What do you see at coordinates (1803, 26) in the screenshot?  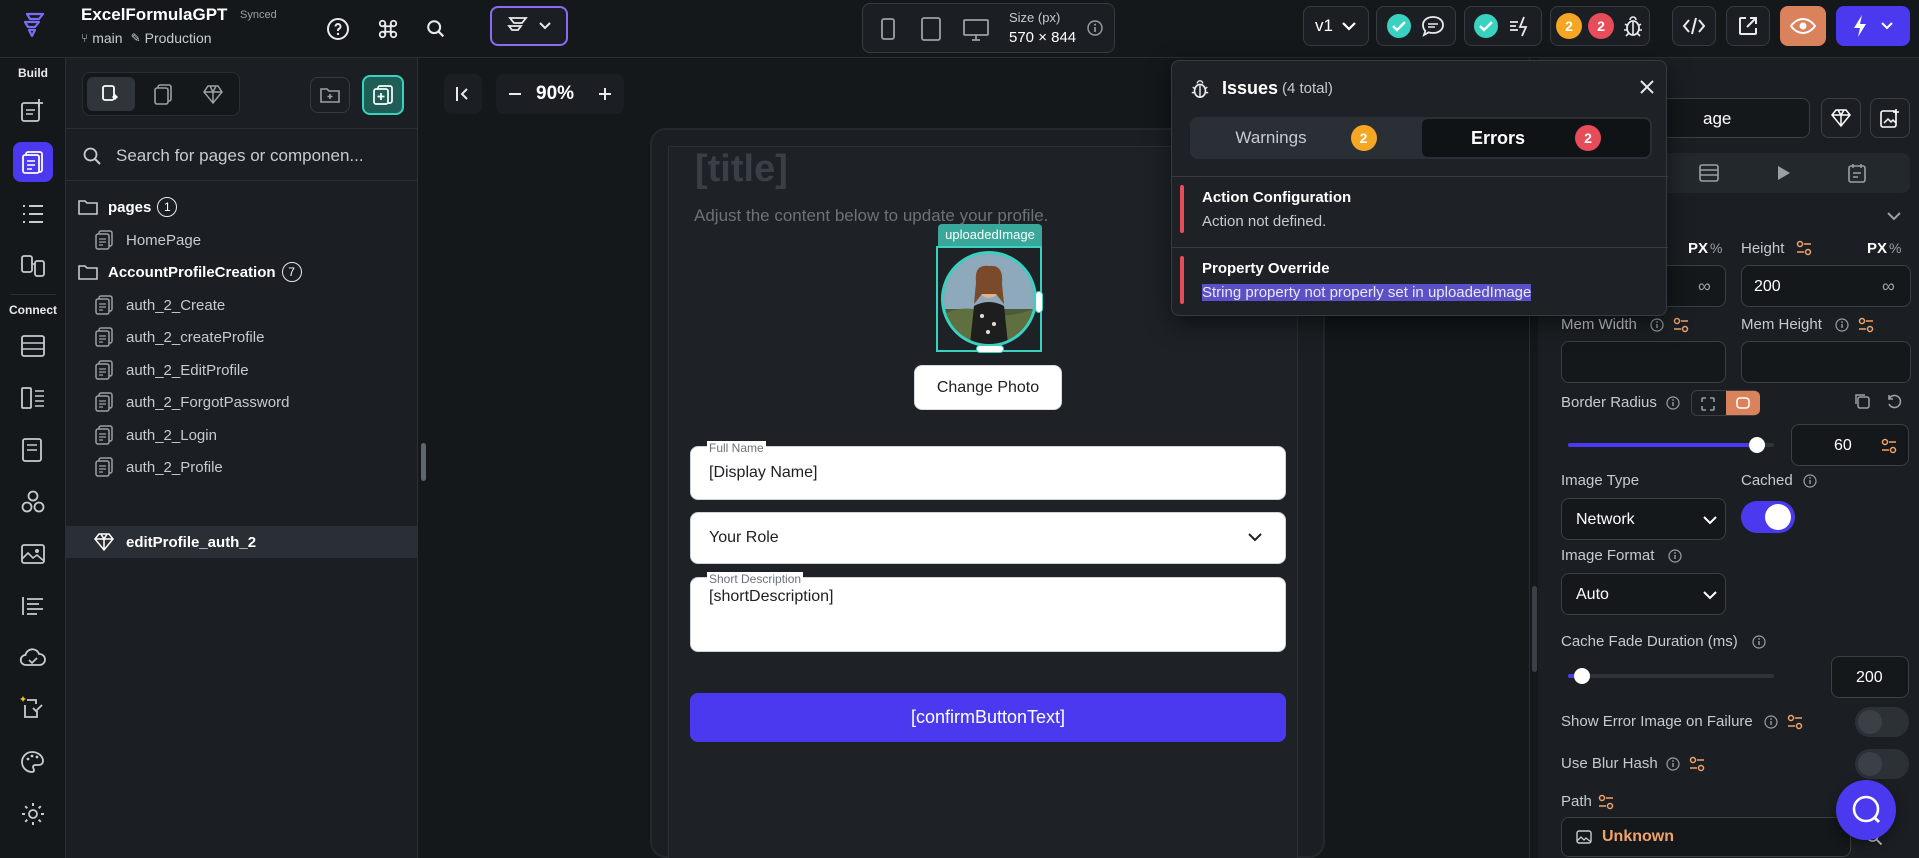 I see `preview-button` at bounding box center [1803, 26].